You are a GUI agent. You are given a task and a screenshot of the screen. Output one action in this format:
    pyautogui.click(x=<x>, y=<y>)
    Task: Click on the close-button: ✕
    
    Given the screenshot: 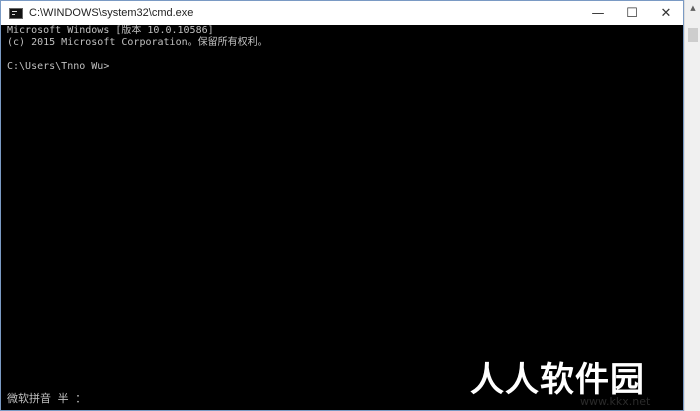 What is the action you would take?
    pyautogui.click(x=666, y=13)
    